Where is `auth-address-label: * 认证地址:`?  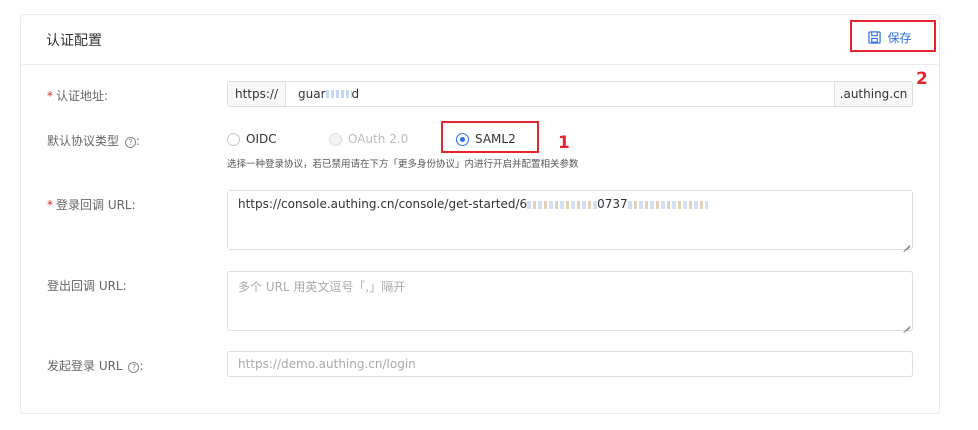 auth-address-label: * 认证地址: is located at coordinates (78, 96).